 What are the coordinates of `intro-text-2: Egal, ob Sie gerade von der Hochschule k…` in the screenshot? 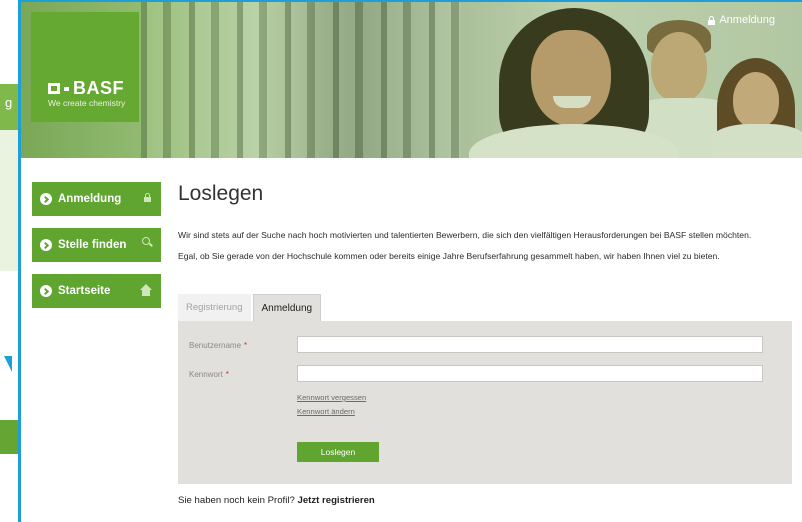 It's located at (449, 256).